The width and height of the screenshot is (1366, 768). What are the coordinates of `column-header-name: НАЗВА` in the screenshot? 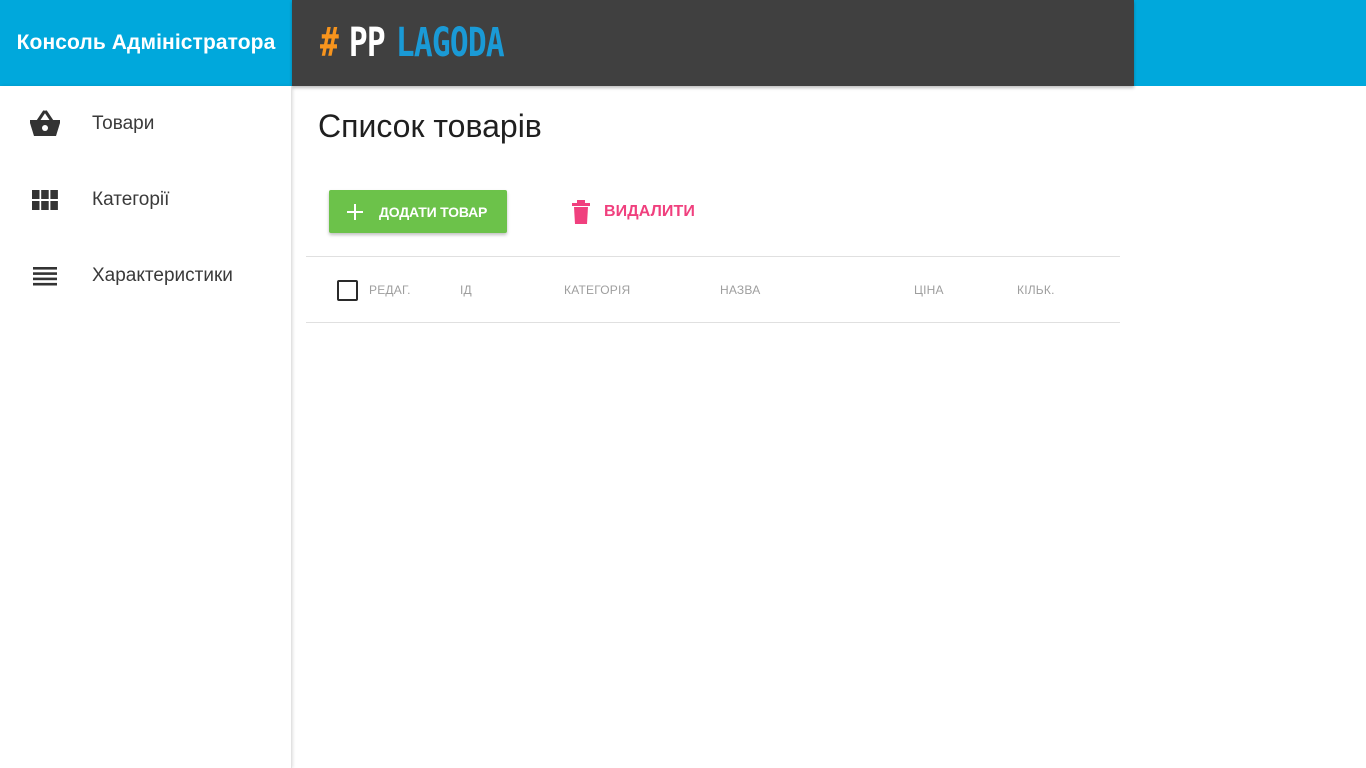 It's located at (740, 290).